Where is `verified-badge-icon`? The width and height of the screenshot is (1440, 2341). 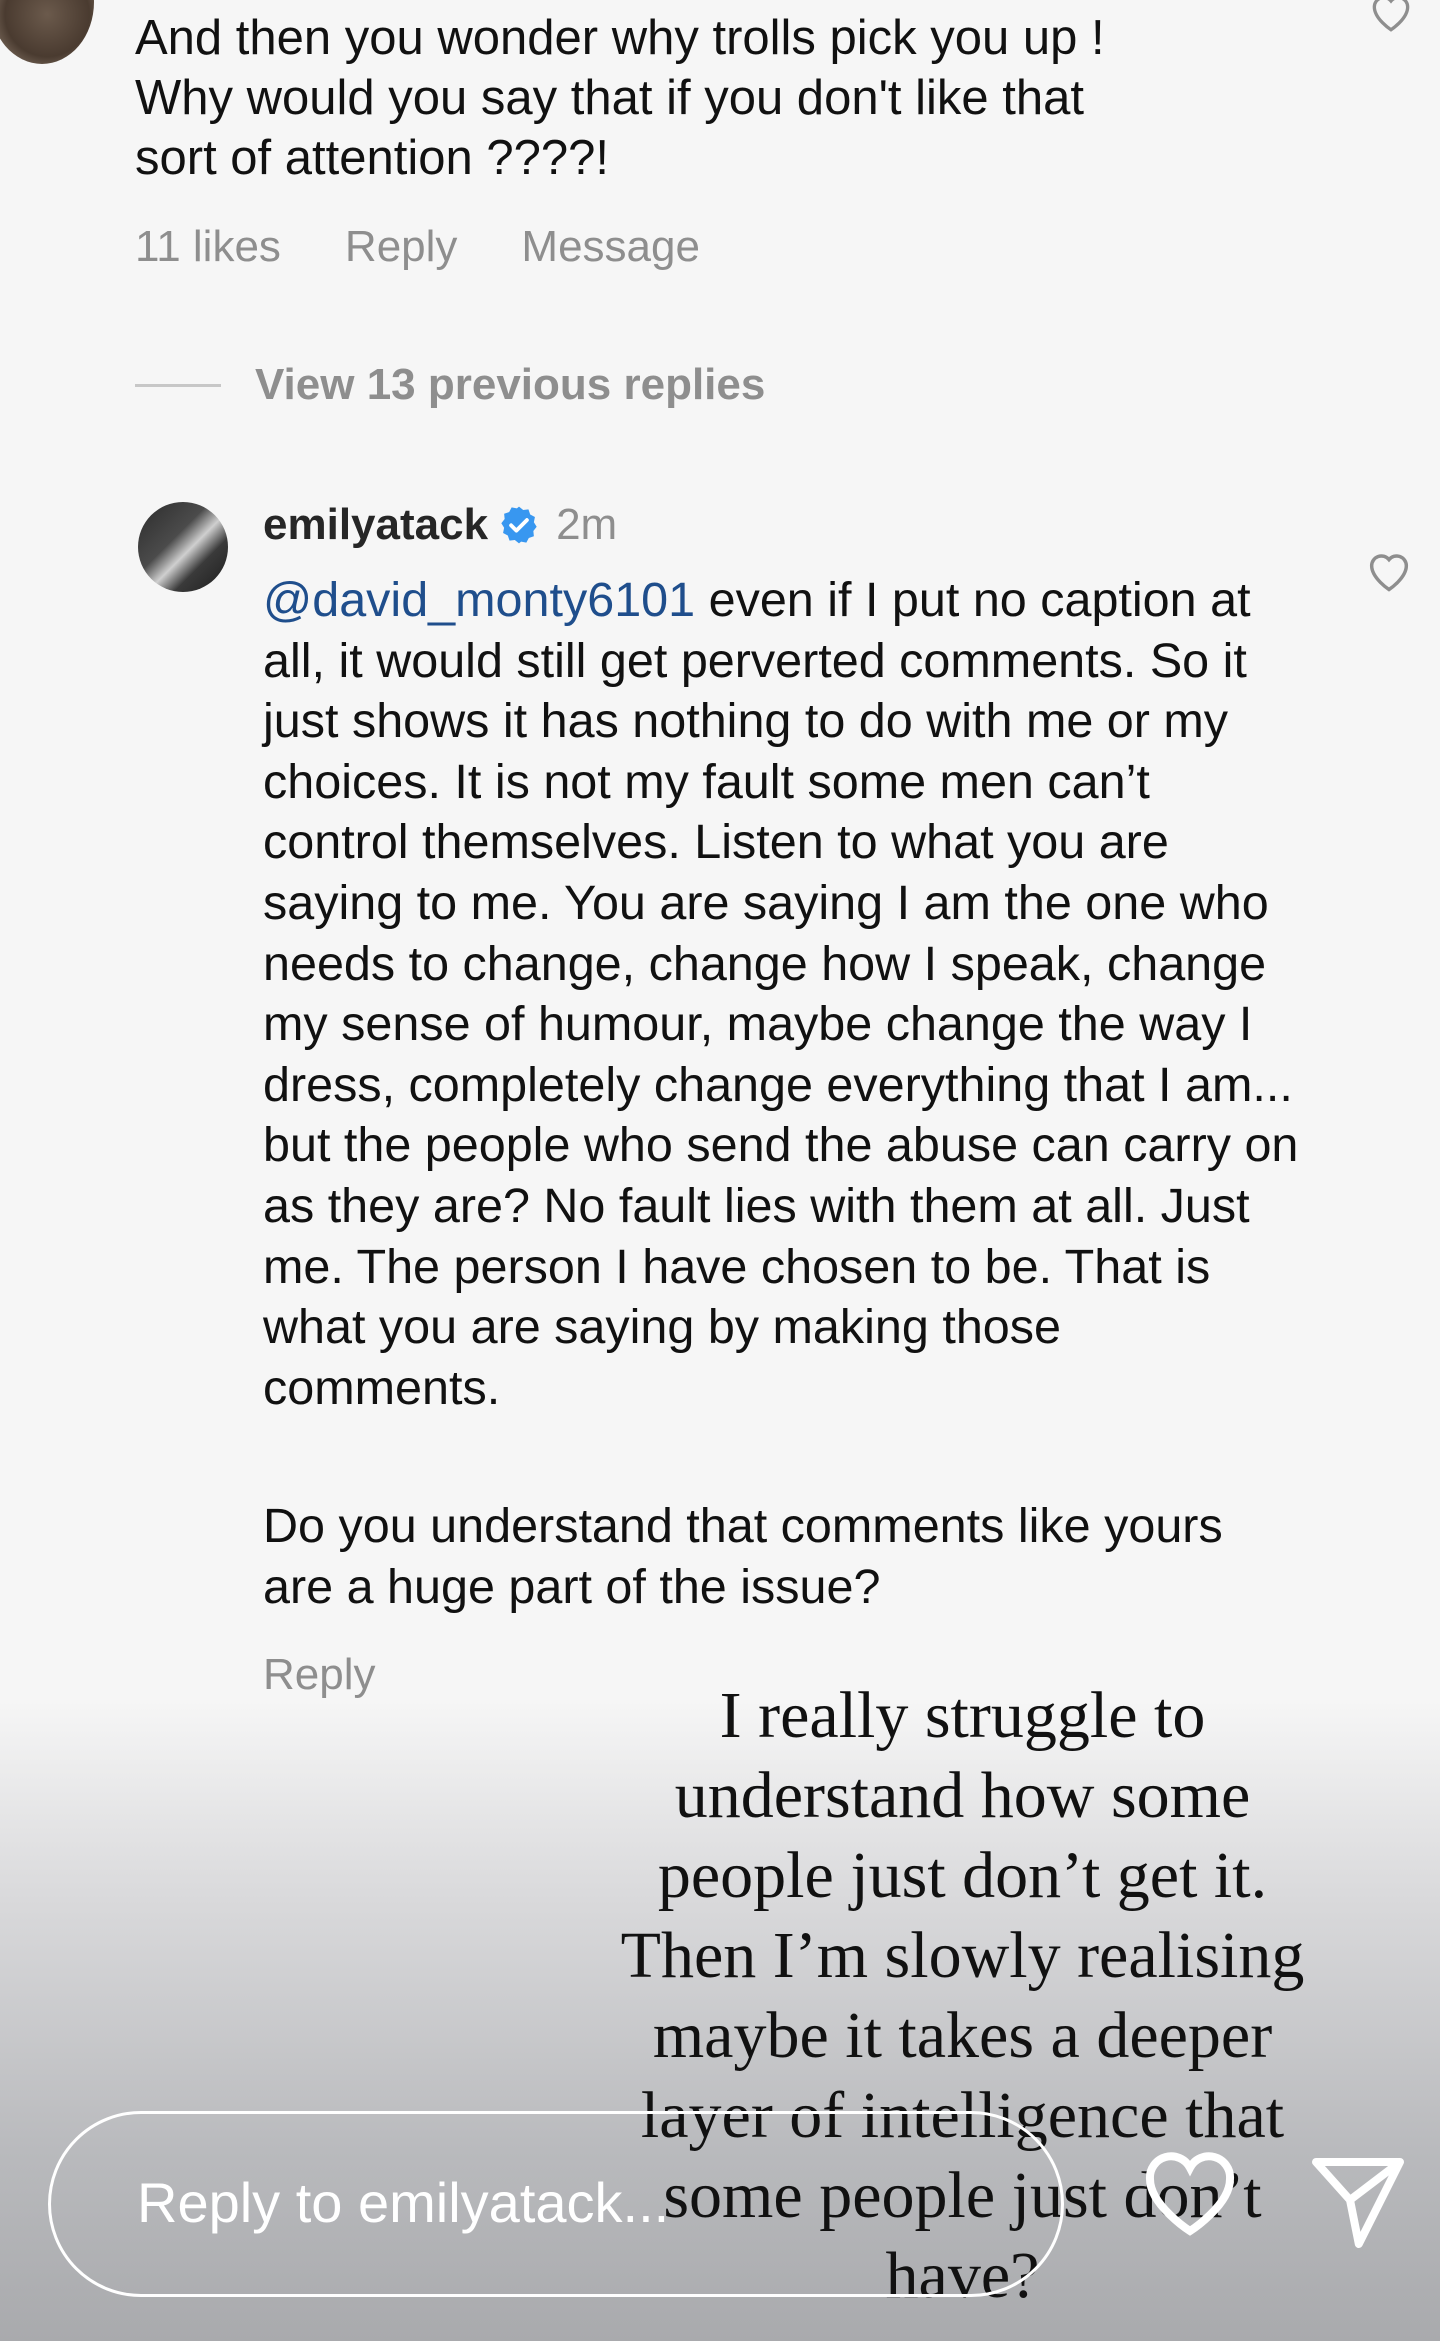 verified-badge-icon is located at coordinates (519, 525).